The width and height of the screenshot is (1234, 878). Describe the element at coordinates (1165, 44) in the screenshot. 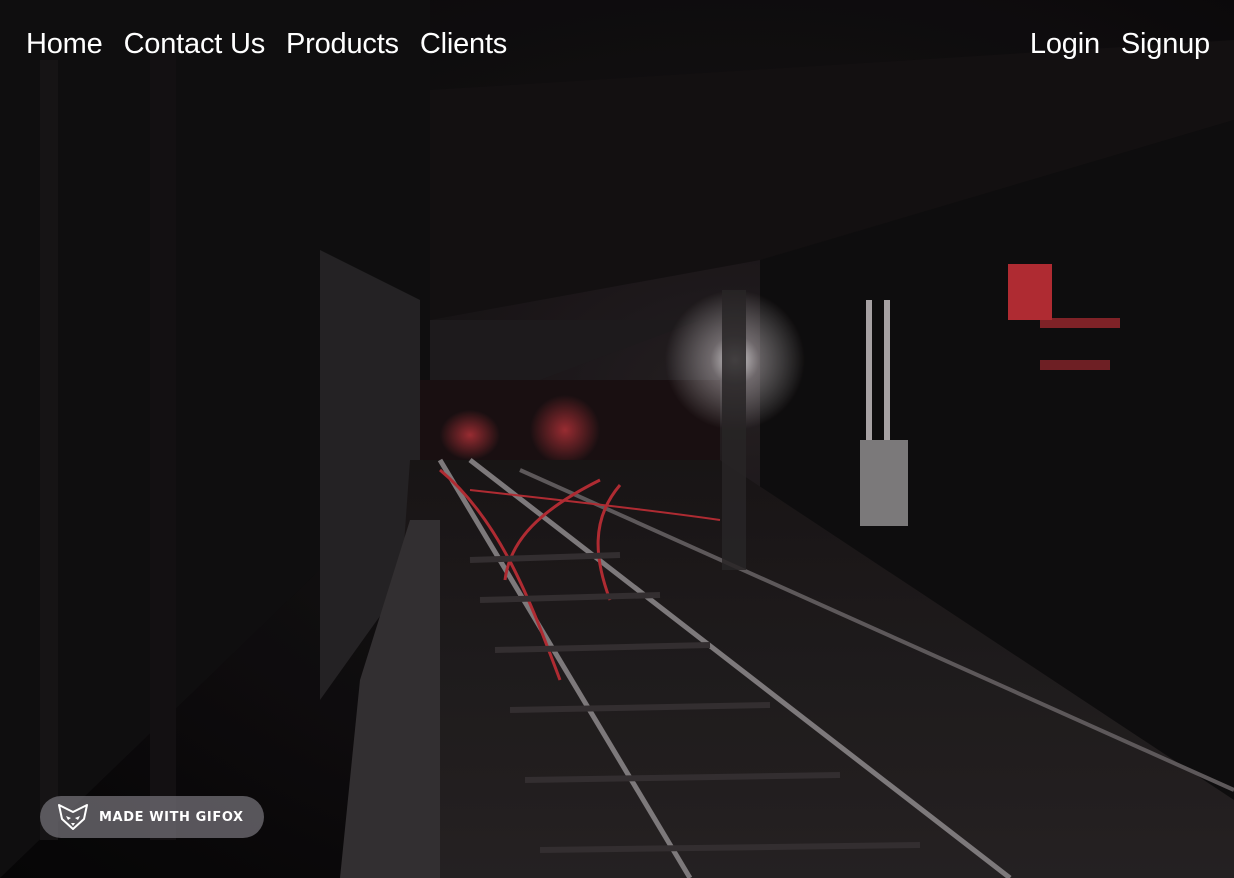

I see `signup-link: Signup` at that location.